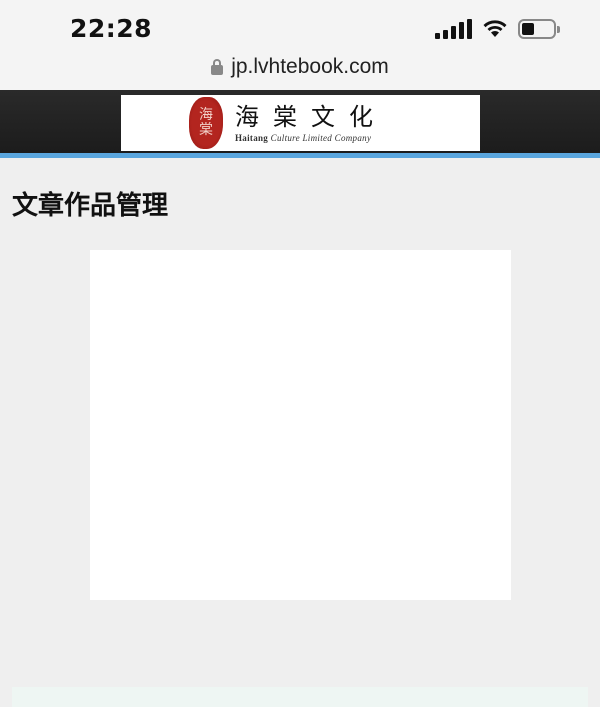  What do you see at coordinates (303, 138) in the screenshot?
I see `logo-english-name: Haitang Culture Limited Company` at bounding box center [303, 138].